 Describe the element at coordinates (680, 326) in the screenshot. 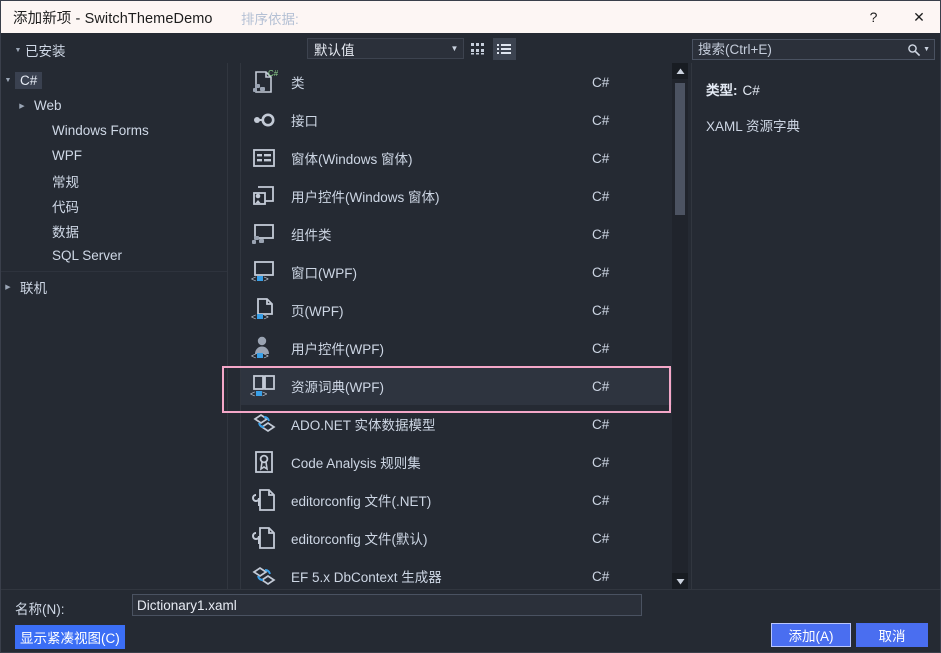

I see `template-list-scrollbar` at that location.